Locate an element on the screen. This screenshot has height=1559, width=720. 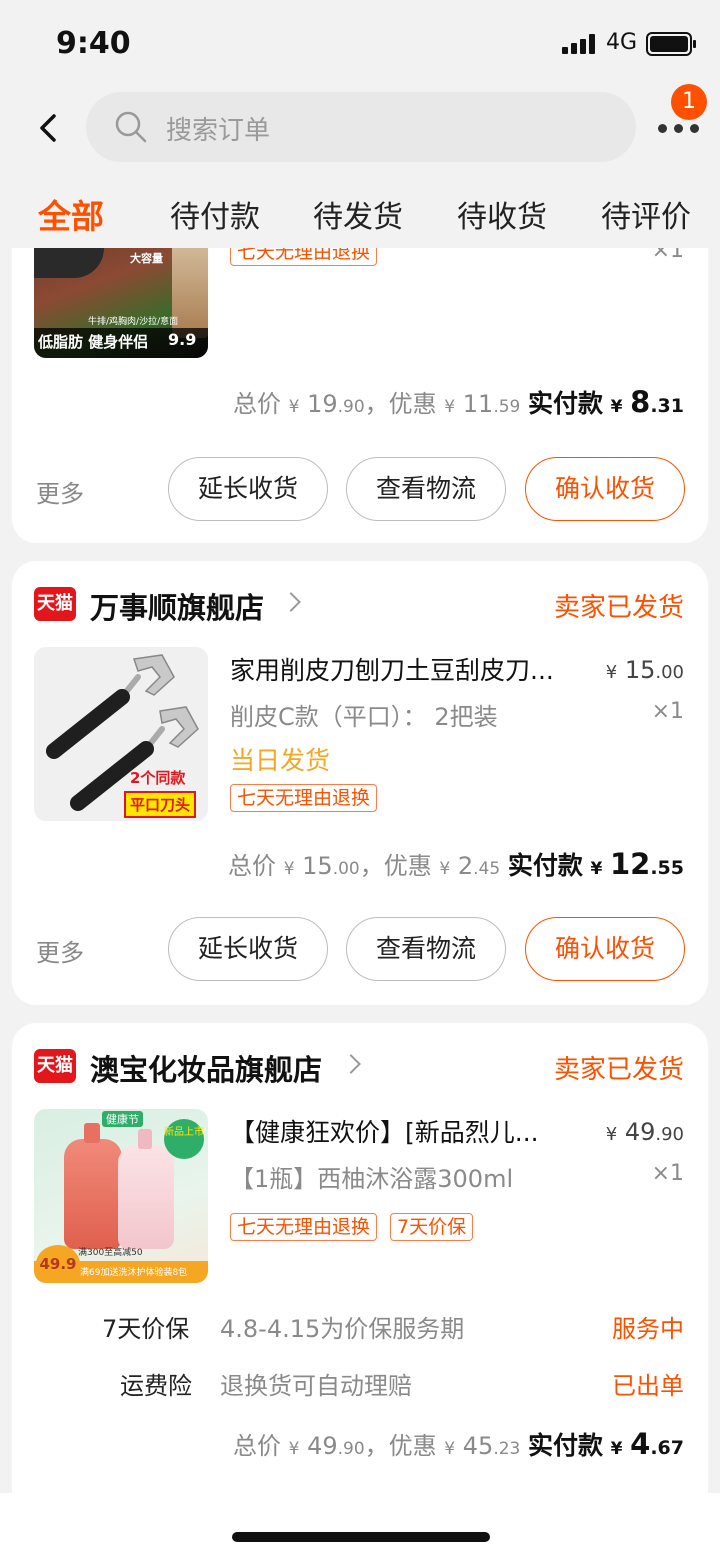
paid-int: 12 is located at coordinates (630, 864).